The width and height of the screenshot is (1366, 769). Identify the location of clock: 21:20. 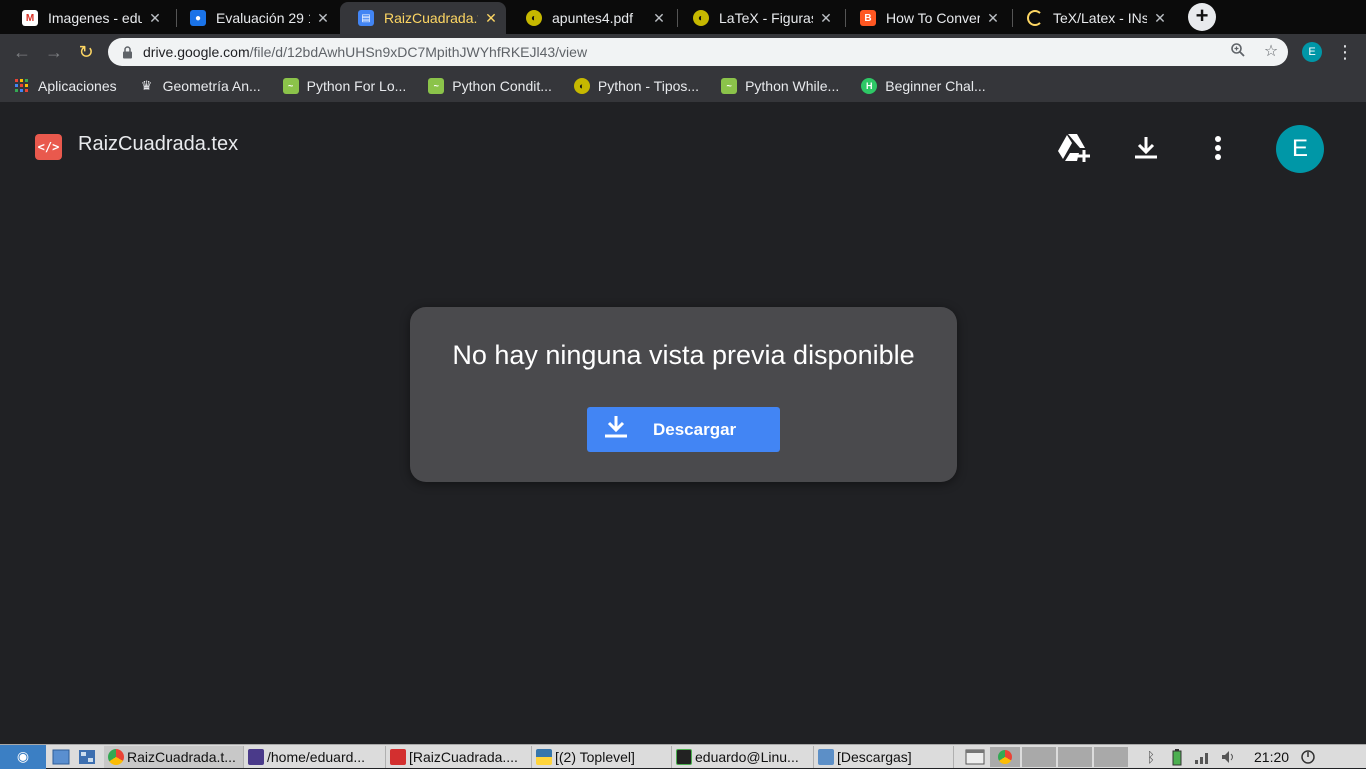
(1271, 757).